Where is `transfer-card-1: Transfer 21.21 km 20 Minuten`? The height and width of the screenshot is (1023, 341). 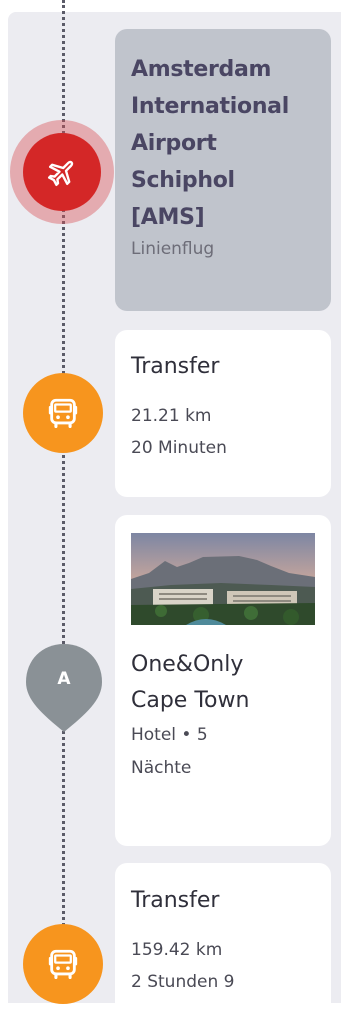
transfer-card-1: Transfer 21.21 km 20 Minuten is located at coordinates (223, 413).